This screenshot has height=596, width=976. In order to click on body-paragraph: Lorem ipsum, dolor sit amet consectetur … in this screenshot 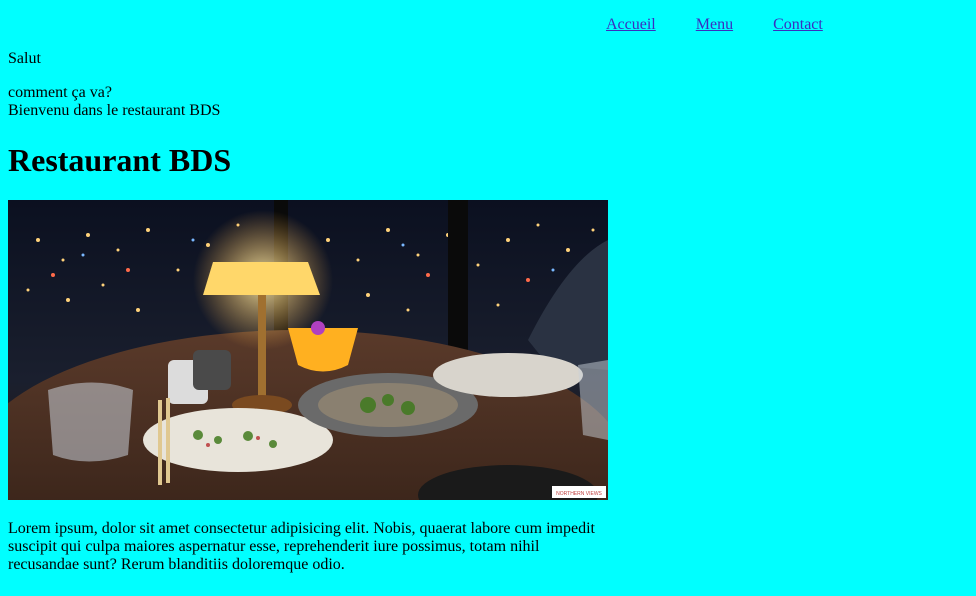, I will do `click(301, 546)`.